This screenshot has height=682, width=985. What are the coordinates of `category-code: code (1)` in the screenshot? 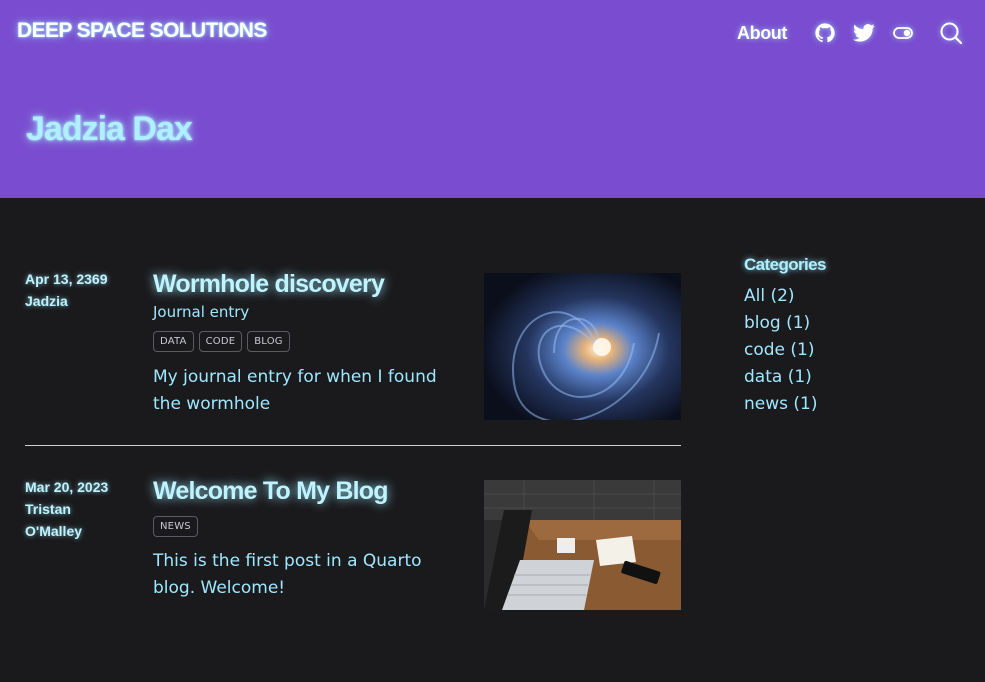 It's located at (844, 350).